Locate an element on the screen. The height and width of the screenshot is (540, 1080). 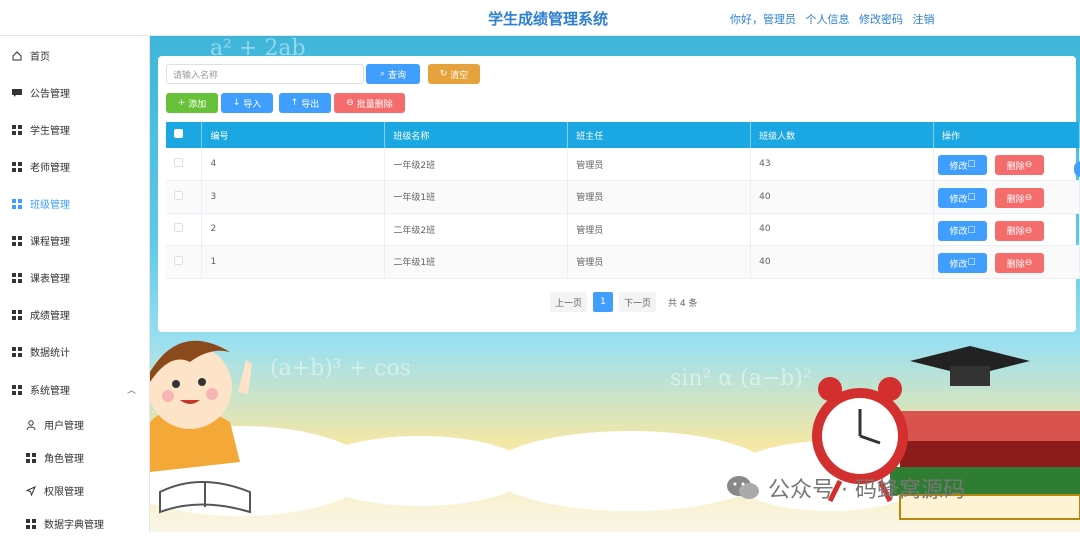
sidebar-item-announcements: 公告管理 is located at coordinates (75, 92).